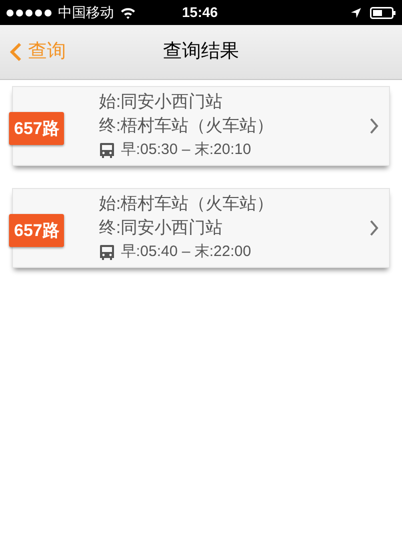 This screenshot has width=402, height=552. Describe the element at coordinates (86, 12) in the screenshot. I see `carrier-name: 中国移动` at that location.